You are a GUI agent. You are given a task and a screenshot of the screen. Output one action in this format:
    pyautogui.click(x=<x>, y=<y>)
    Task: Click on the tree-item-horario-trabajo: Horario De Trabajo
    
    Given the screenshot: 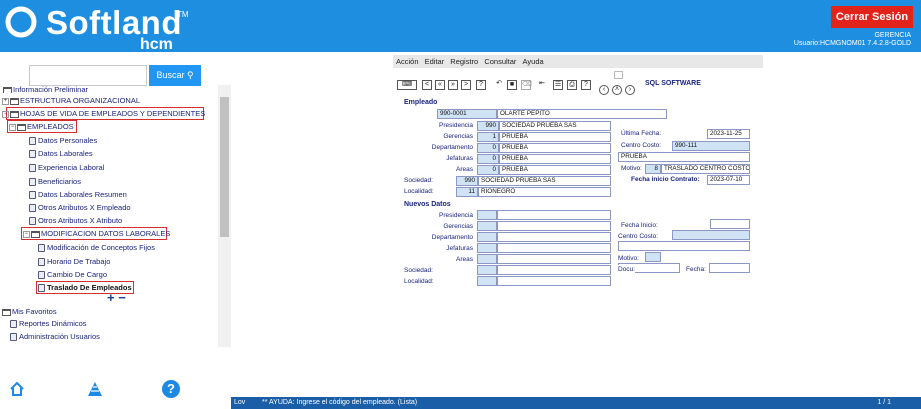 What is the action you would take?
    pyautogui.click(x=74, y=262)
    